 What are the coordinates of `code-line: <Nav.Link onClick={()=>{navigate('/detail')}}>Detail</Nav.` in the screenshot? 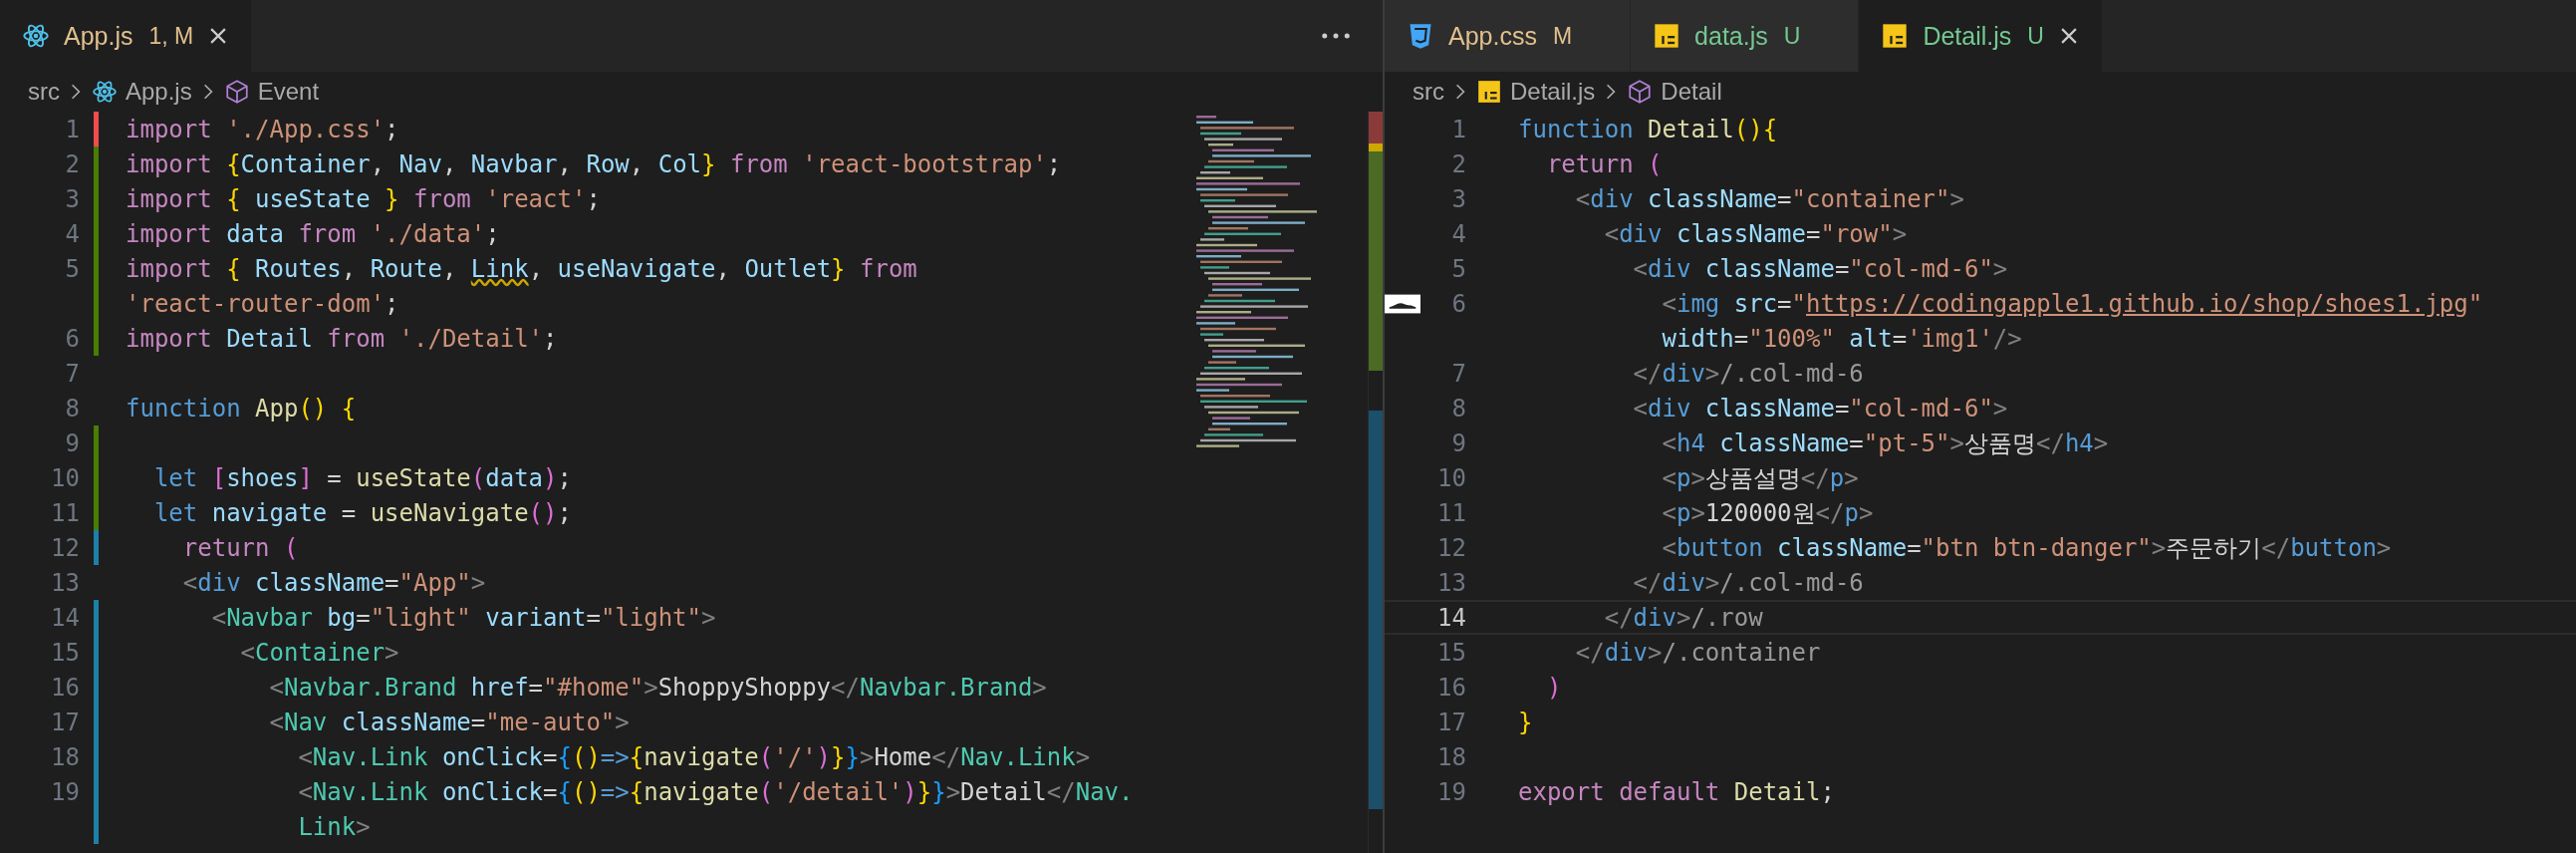 It's located at (715, 791).